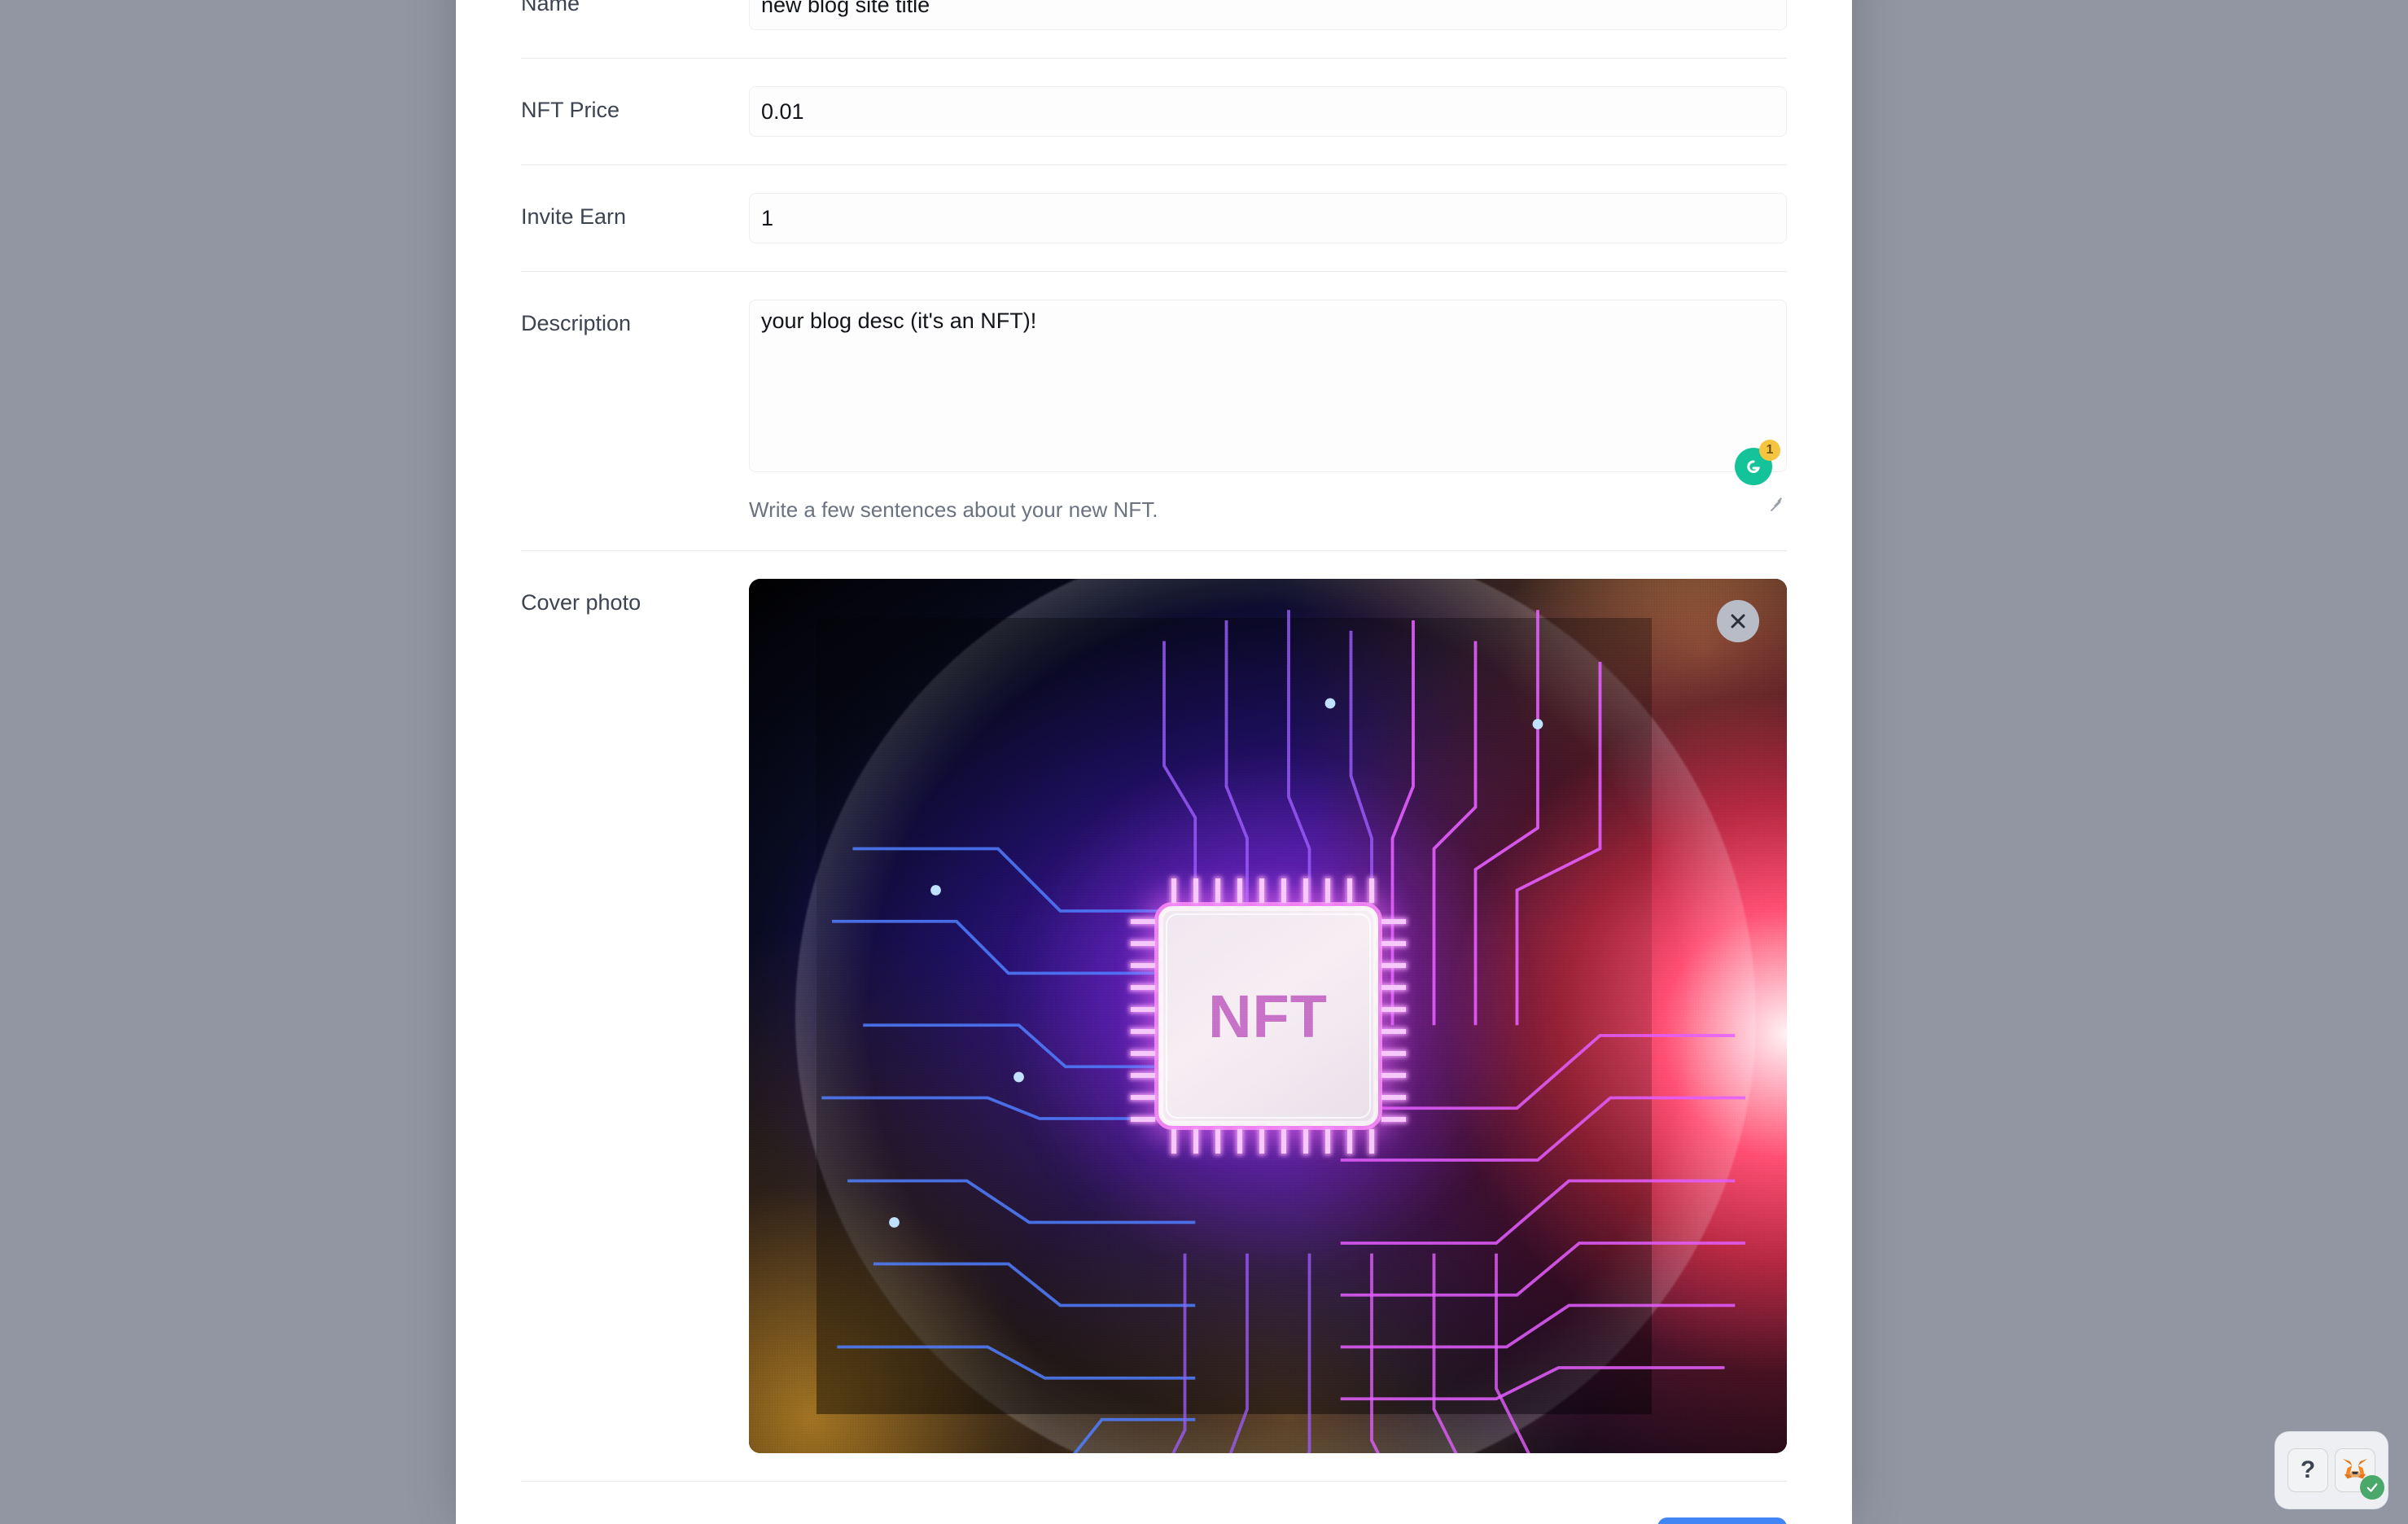 Image resolution: width=2408 pixels, height=1524 pixels. I want to click on name-input, so click(1268, 15).